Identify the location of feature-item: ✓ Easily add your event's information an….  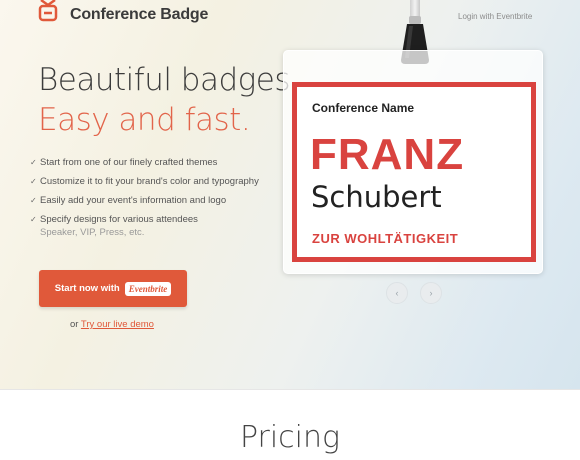
(144, 200).